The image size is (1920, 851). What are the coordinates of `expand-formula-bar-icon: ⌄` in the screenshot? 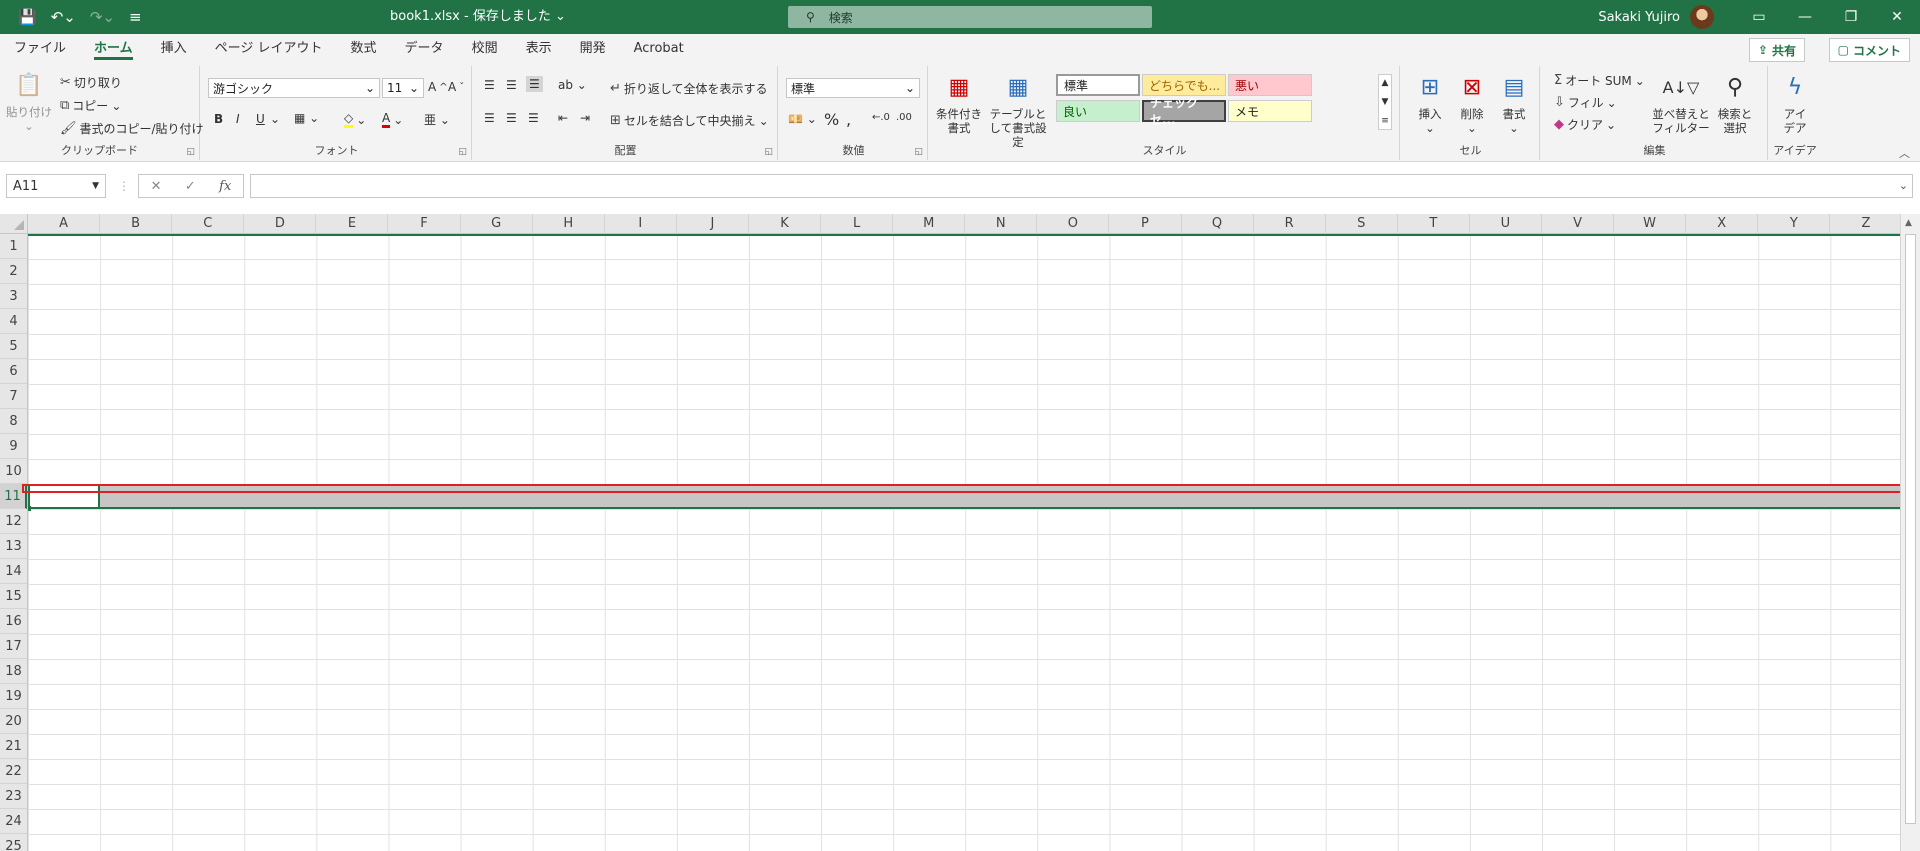 It's located at (1903, 185).